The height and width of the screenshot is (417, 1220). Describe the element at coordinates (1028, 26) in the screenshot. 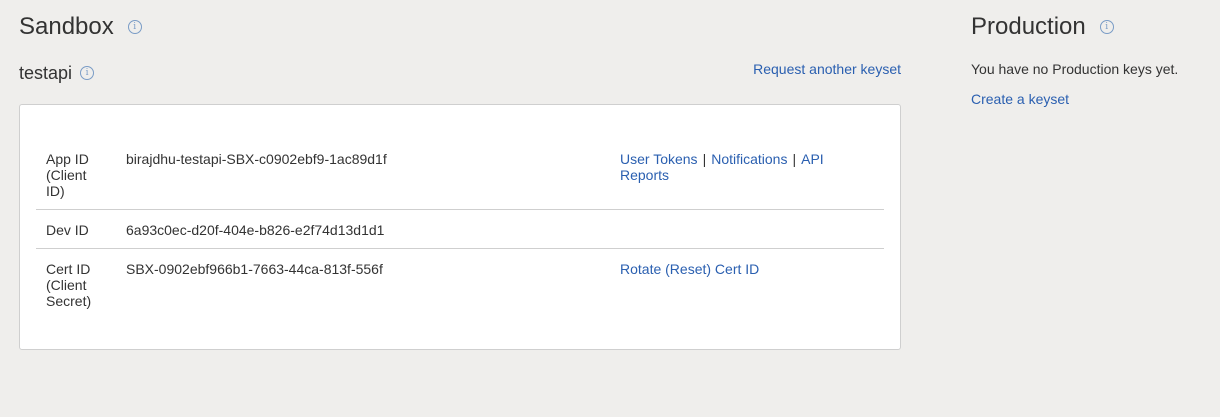

I see `production-title: Production` at that location.